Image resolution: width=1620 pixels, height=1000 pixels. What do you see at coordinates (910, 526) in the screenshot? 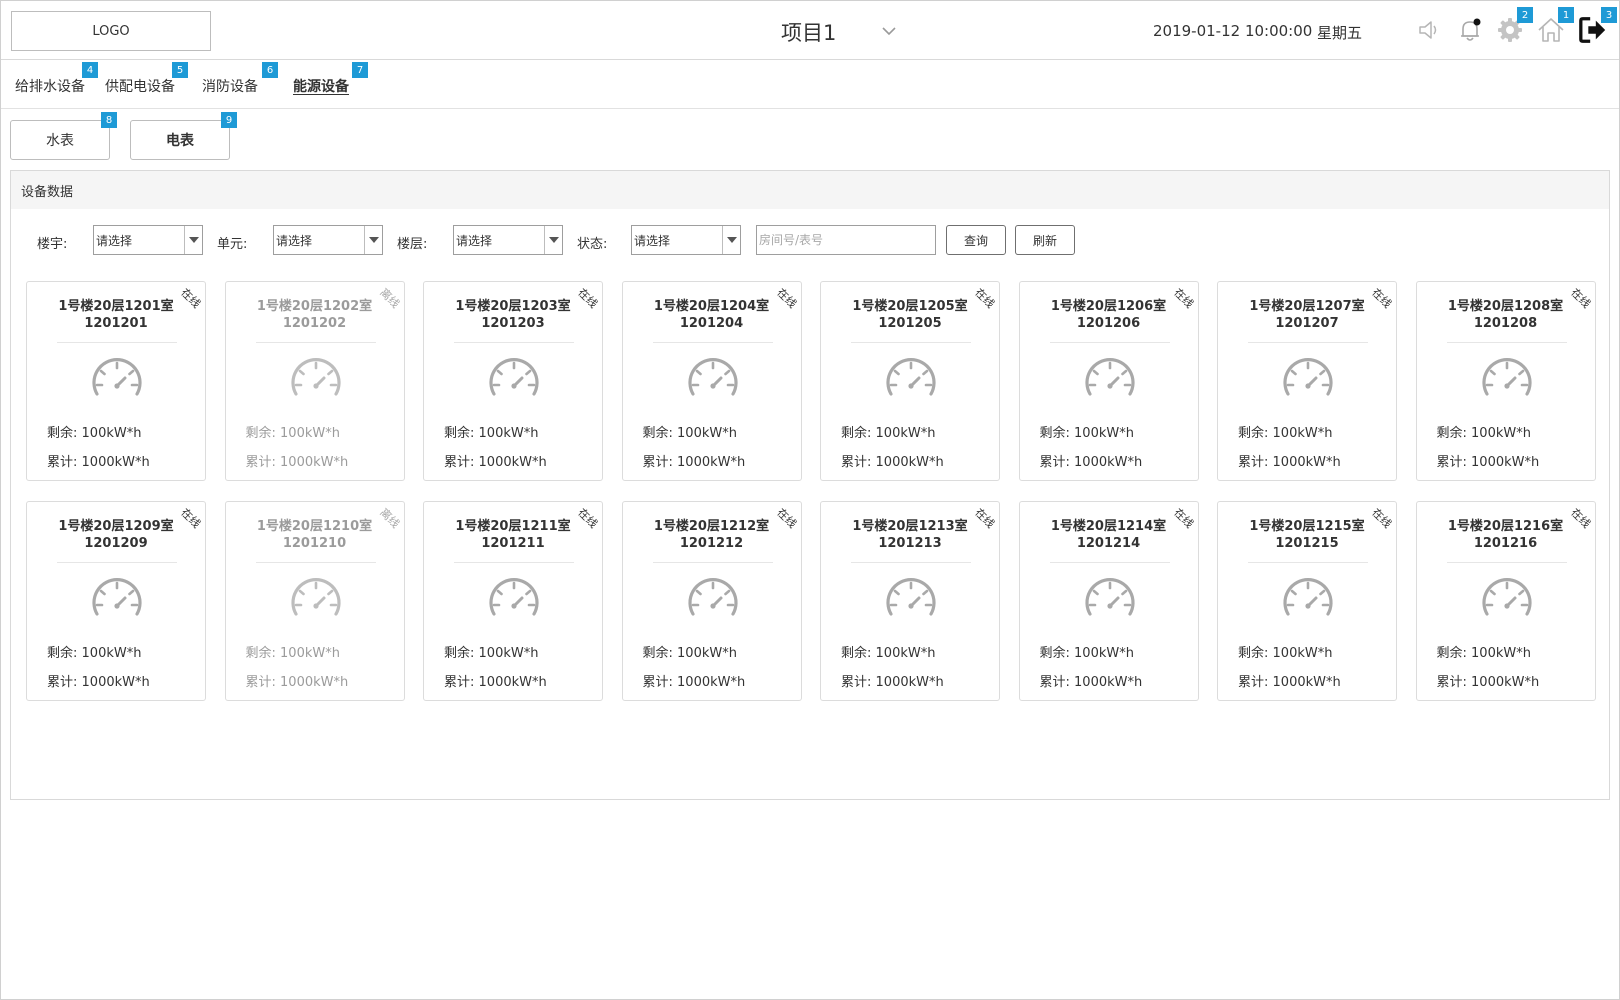
I see `meter-room: 1号楼20层1213室` at bounding box center [910, 526].